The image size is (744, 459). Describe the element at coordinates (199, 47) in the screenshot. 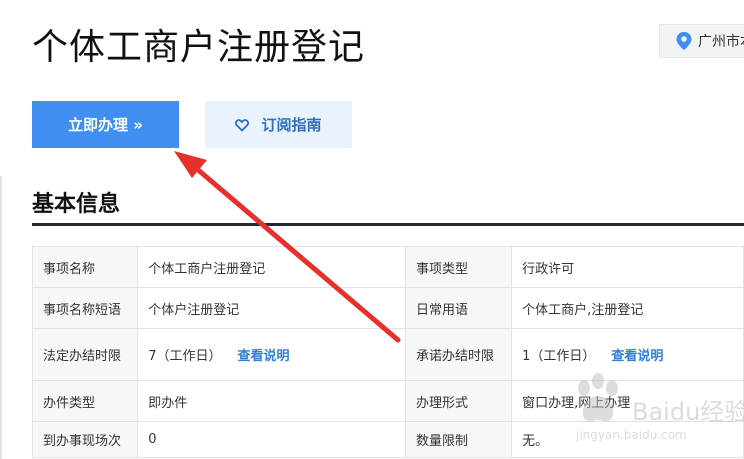

I see `page-title: 个体工商户注册登记` at that location.